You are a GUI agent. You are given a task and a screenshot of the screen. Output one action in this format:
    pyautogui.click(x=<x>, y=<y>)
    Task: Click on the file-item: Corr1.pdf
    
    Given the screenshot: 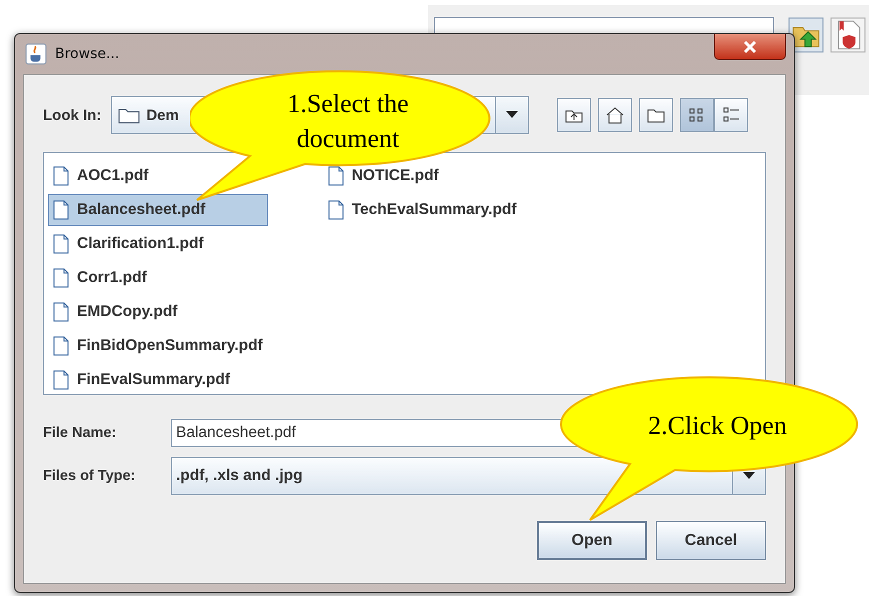 What is the action you would take?
    pyautogui.click(x=158, y=278)
    